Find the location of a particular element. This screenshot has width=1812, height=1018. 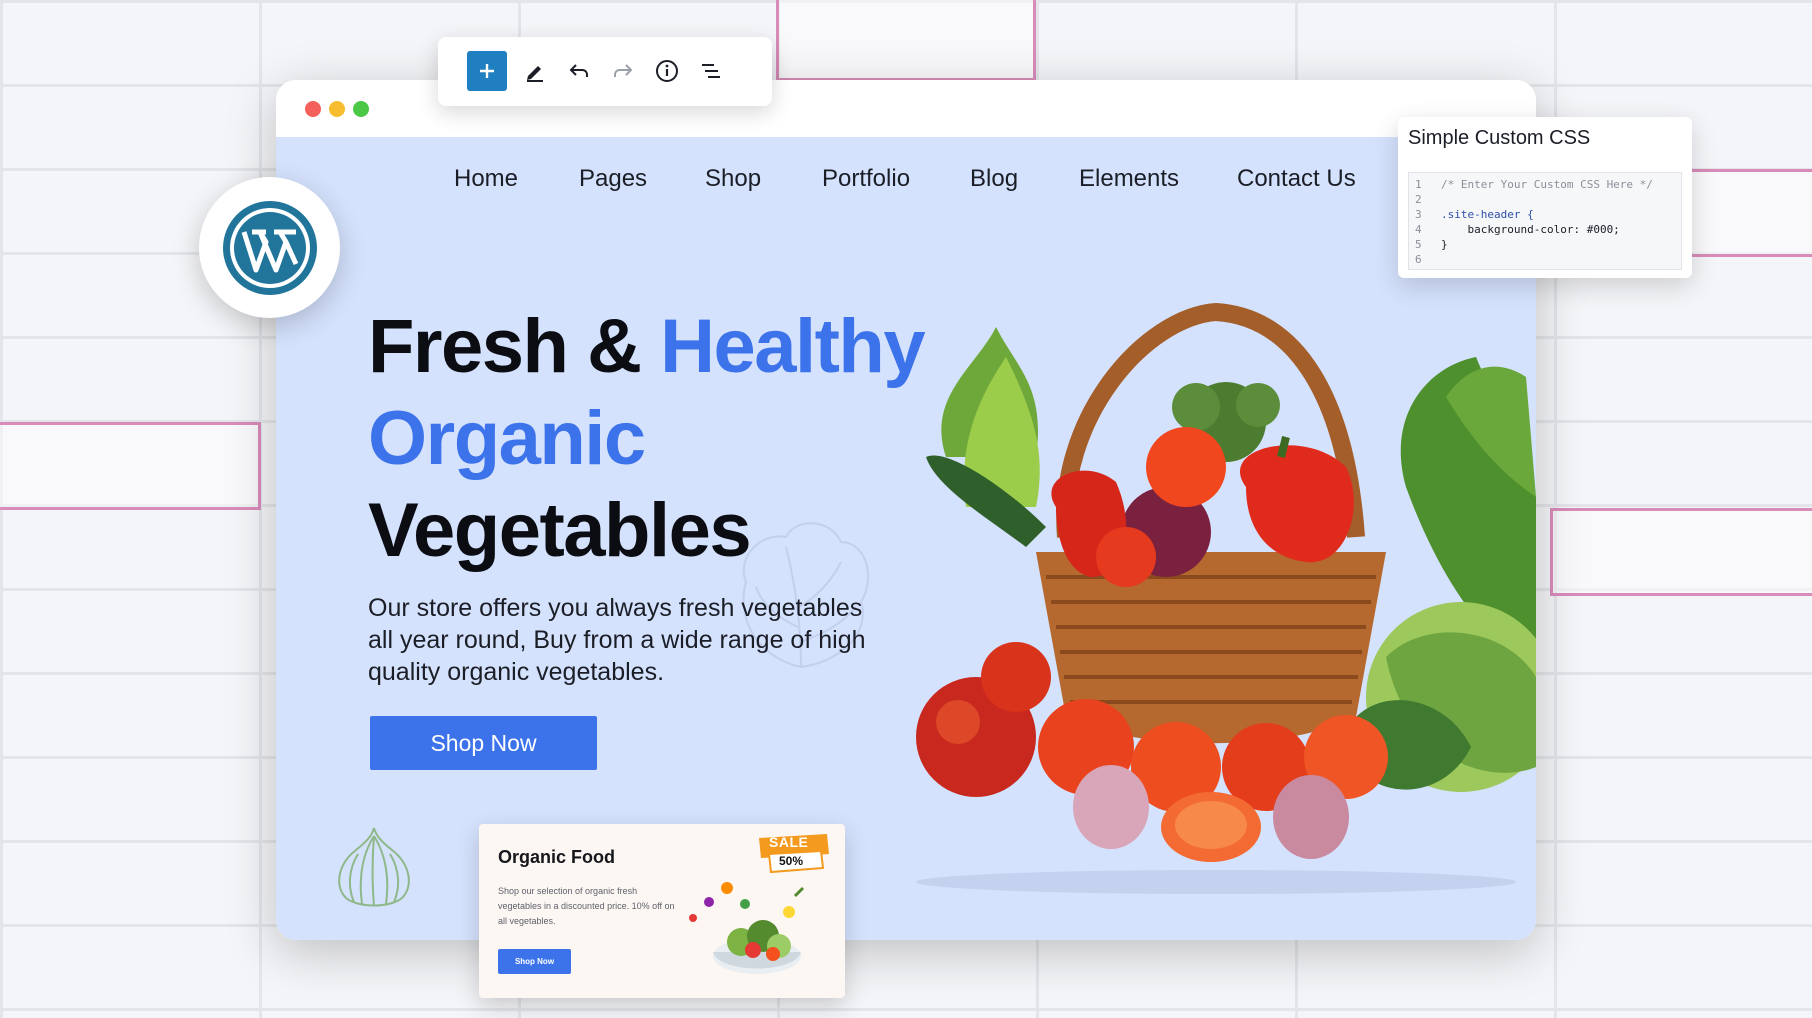

maximize-window-dot is located at coordinates (361, 109).